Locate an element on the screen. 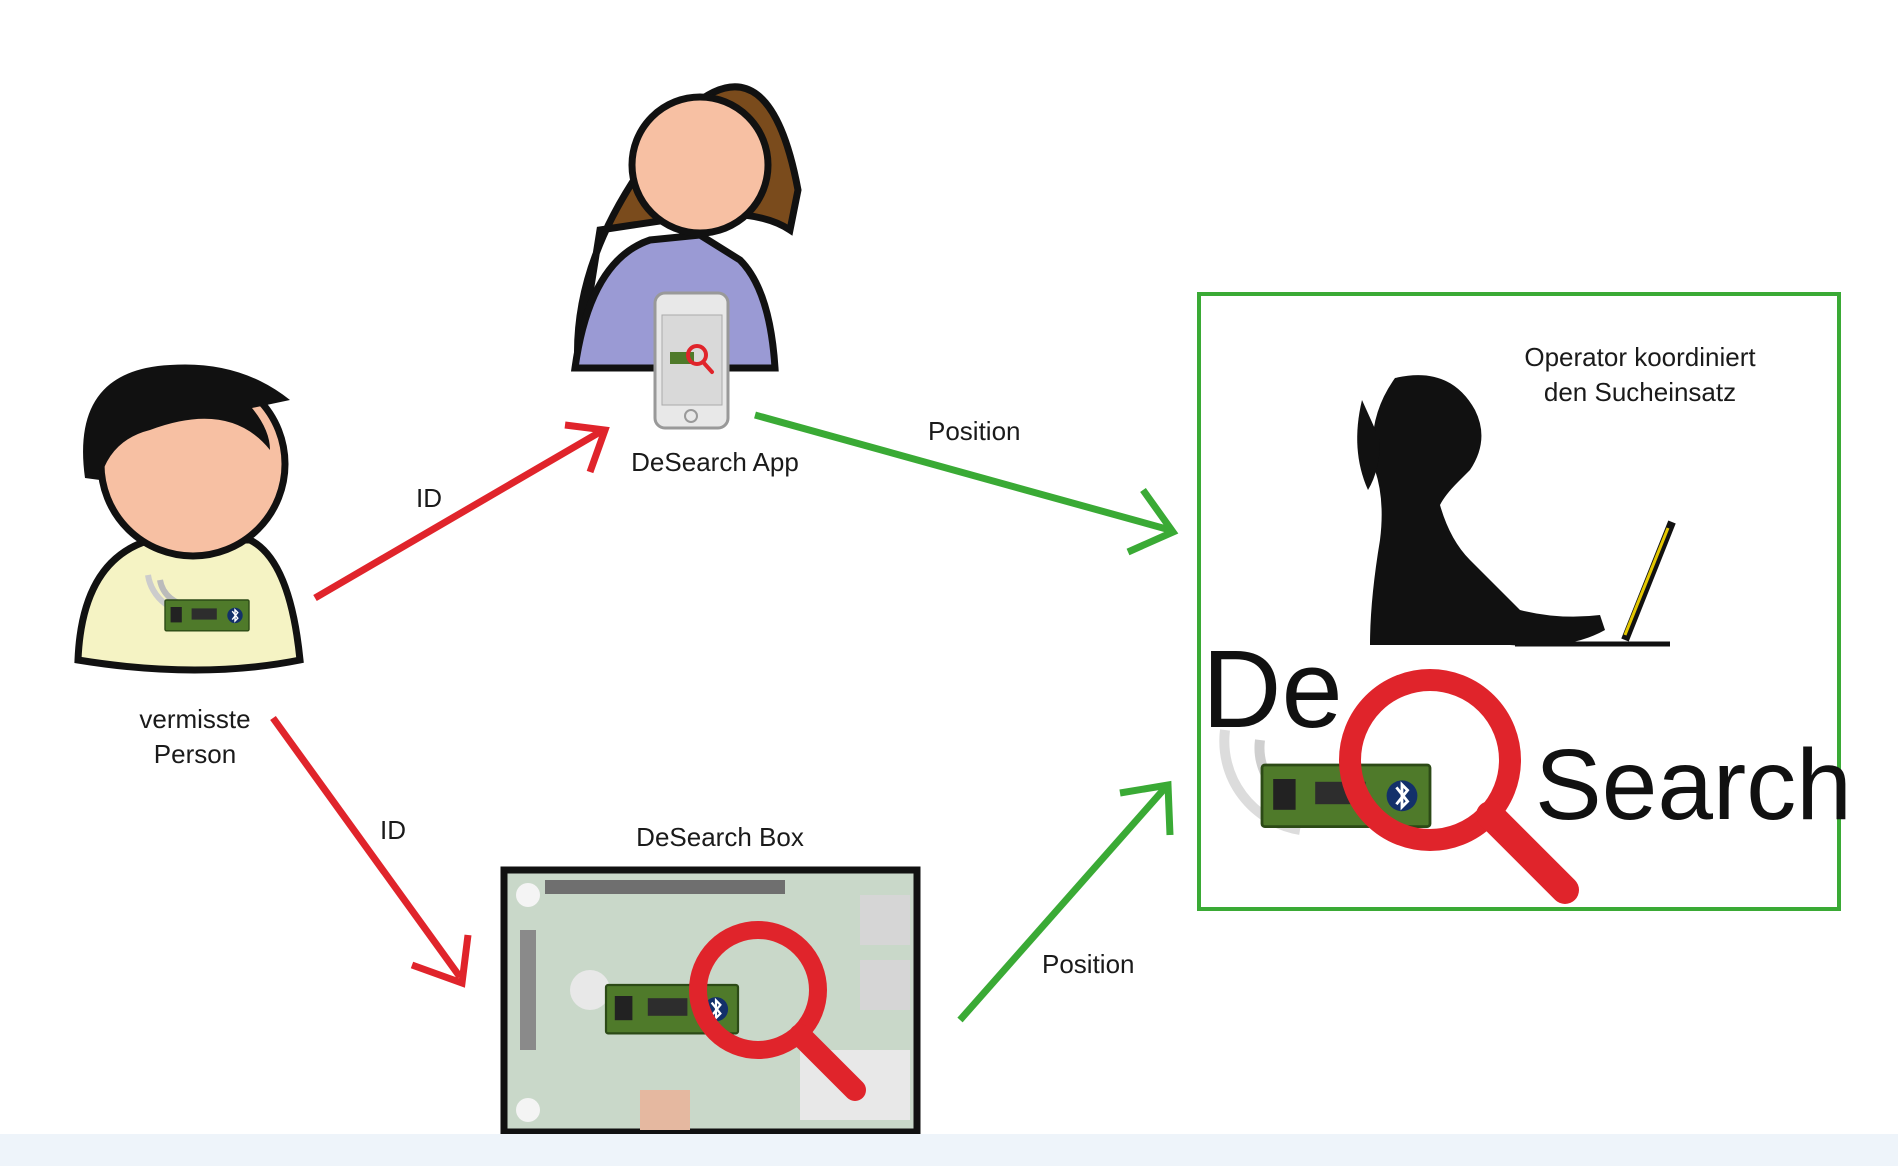 The width and height of the screenshot is (1898, 1171). bottom-strip is located at coordinates (949, 1150).